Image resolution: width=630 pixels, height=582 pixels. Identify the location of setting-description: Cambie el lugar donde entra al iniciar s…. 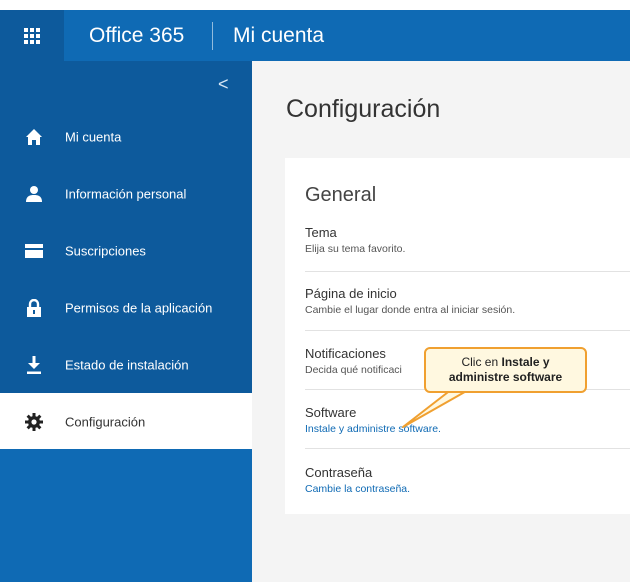
(410, 310).